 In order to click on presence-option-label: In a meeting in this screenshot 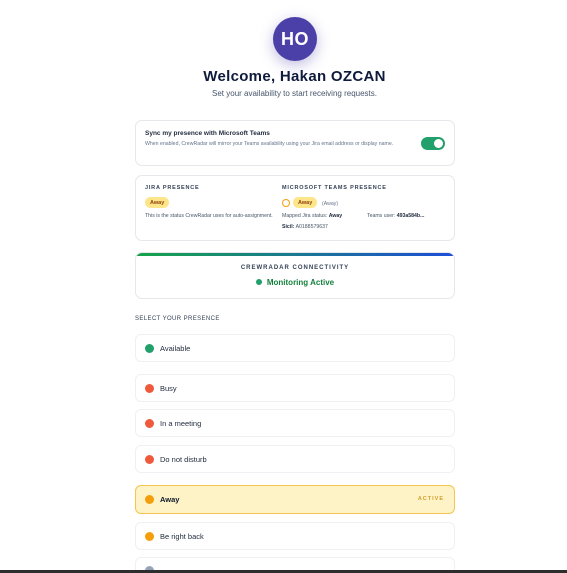, I will do `click(181, 423)`.